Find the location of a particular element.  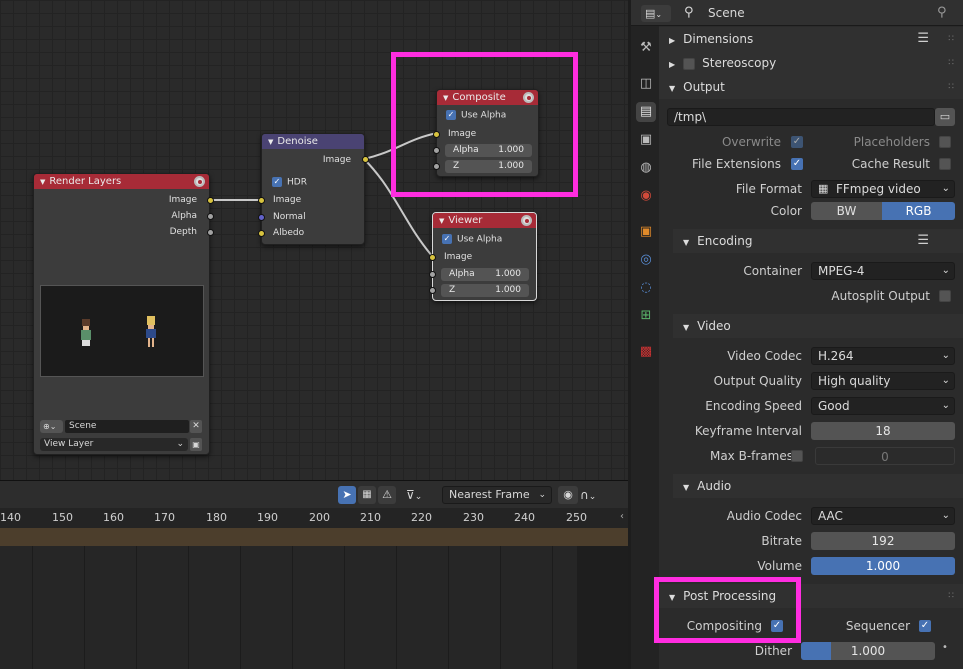

use-alpha-checkbox: ✓ Use Alpha is located at coordinates (472, 239).